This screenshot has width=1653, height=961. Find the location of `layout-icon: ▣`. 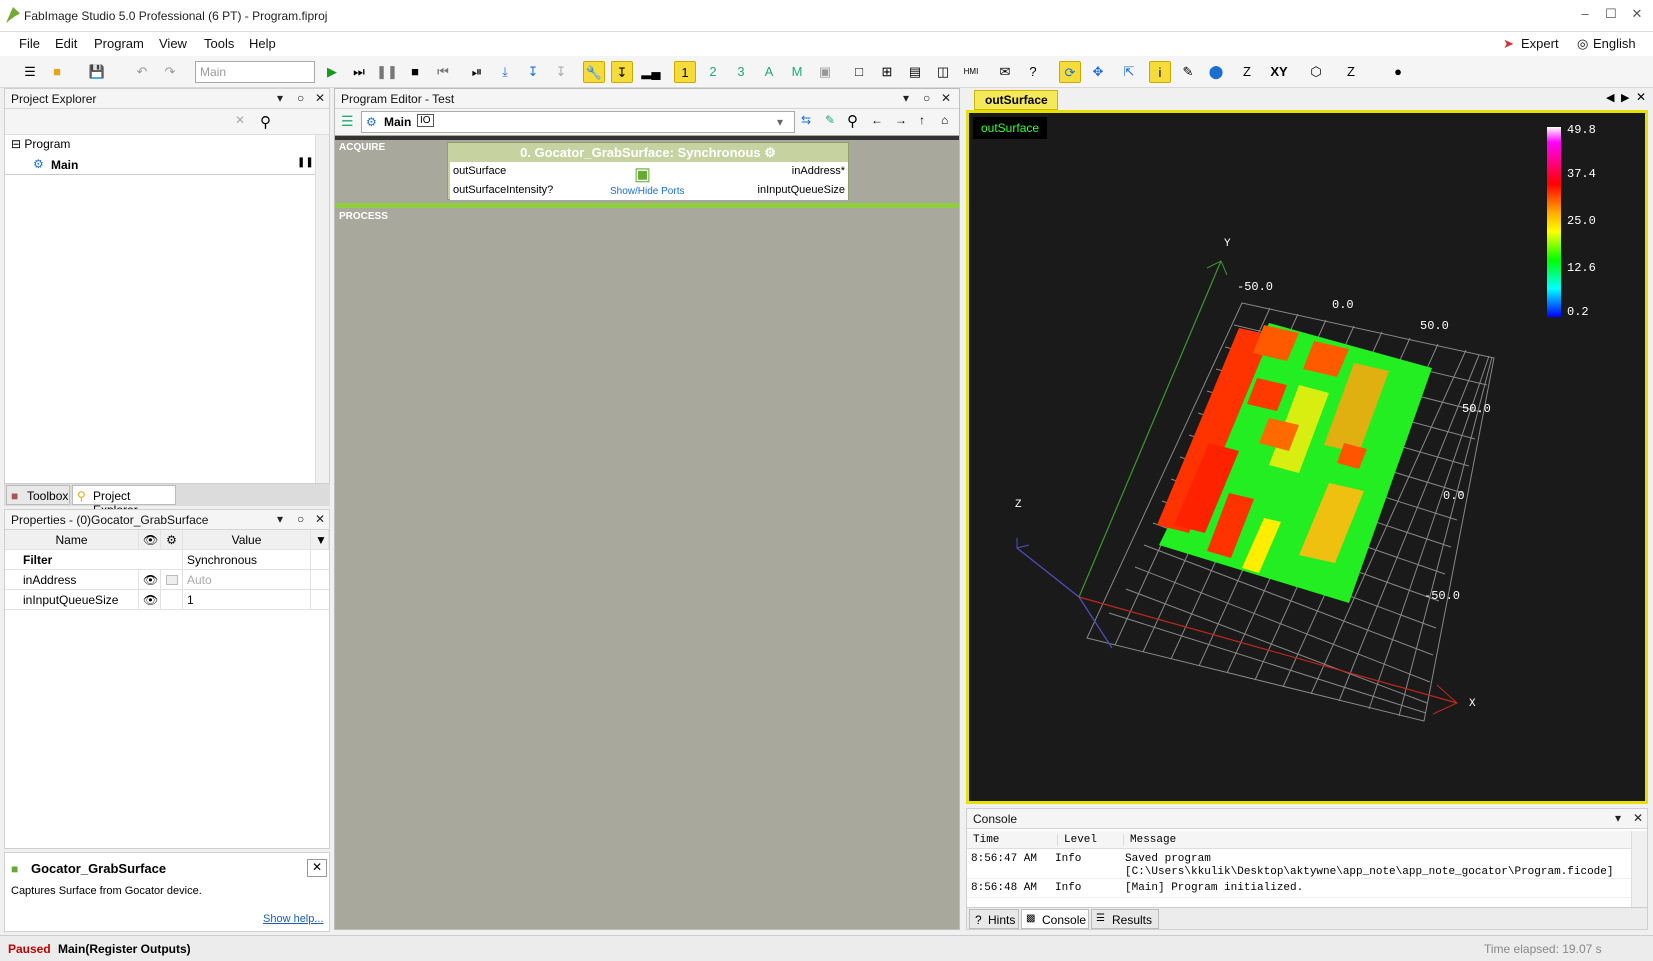

layout-icon: ▣ is located at coordinates (825, 72).